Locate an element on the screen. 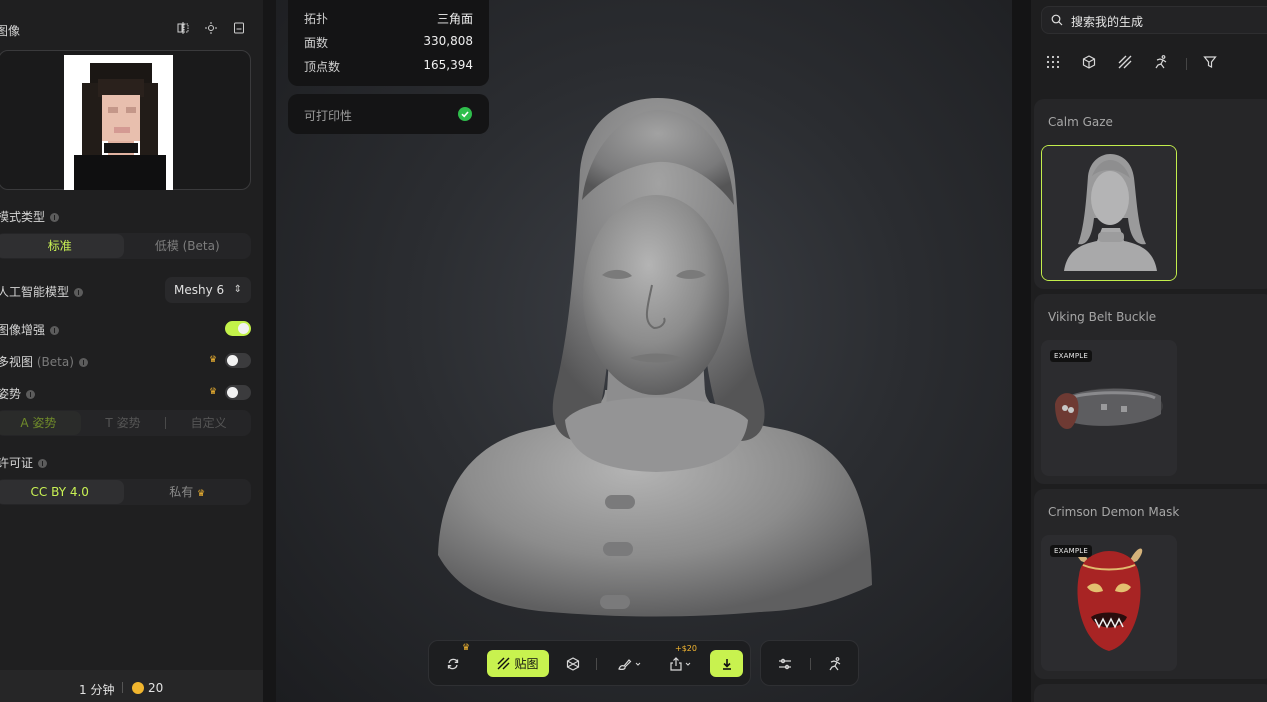 The image size is (1267, 702). card-title: Viking Belt Buckle is located at coordinates (1102, 317).